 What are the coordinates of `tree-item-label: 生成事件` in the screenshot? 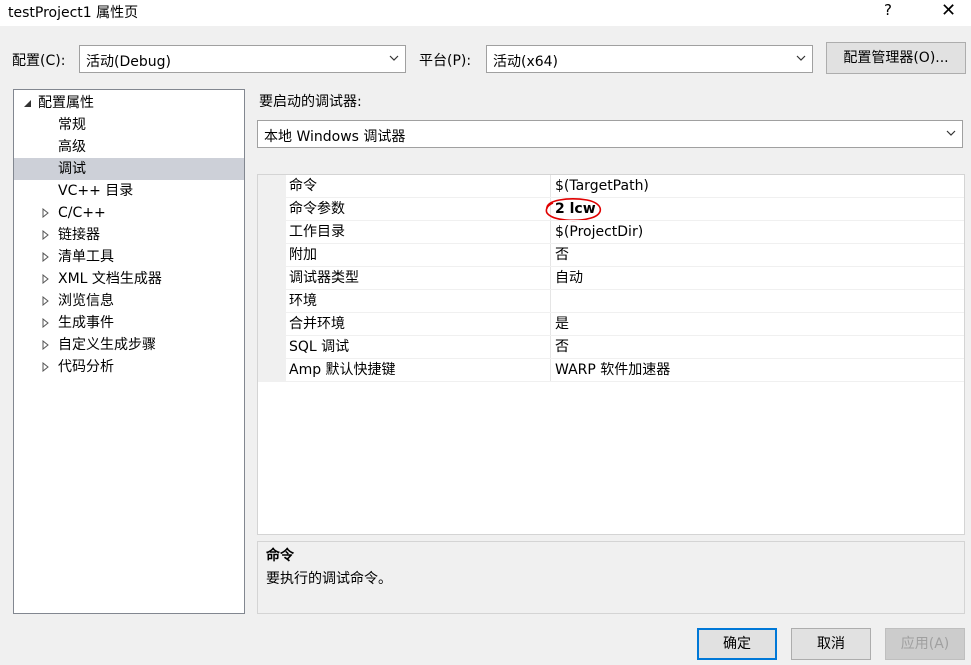 It's located at (86, 323).